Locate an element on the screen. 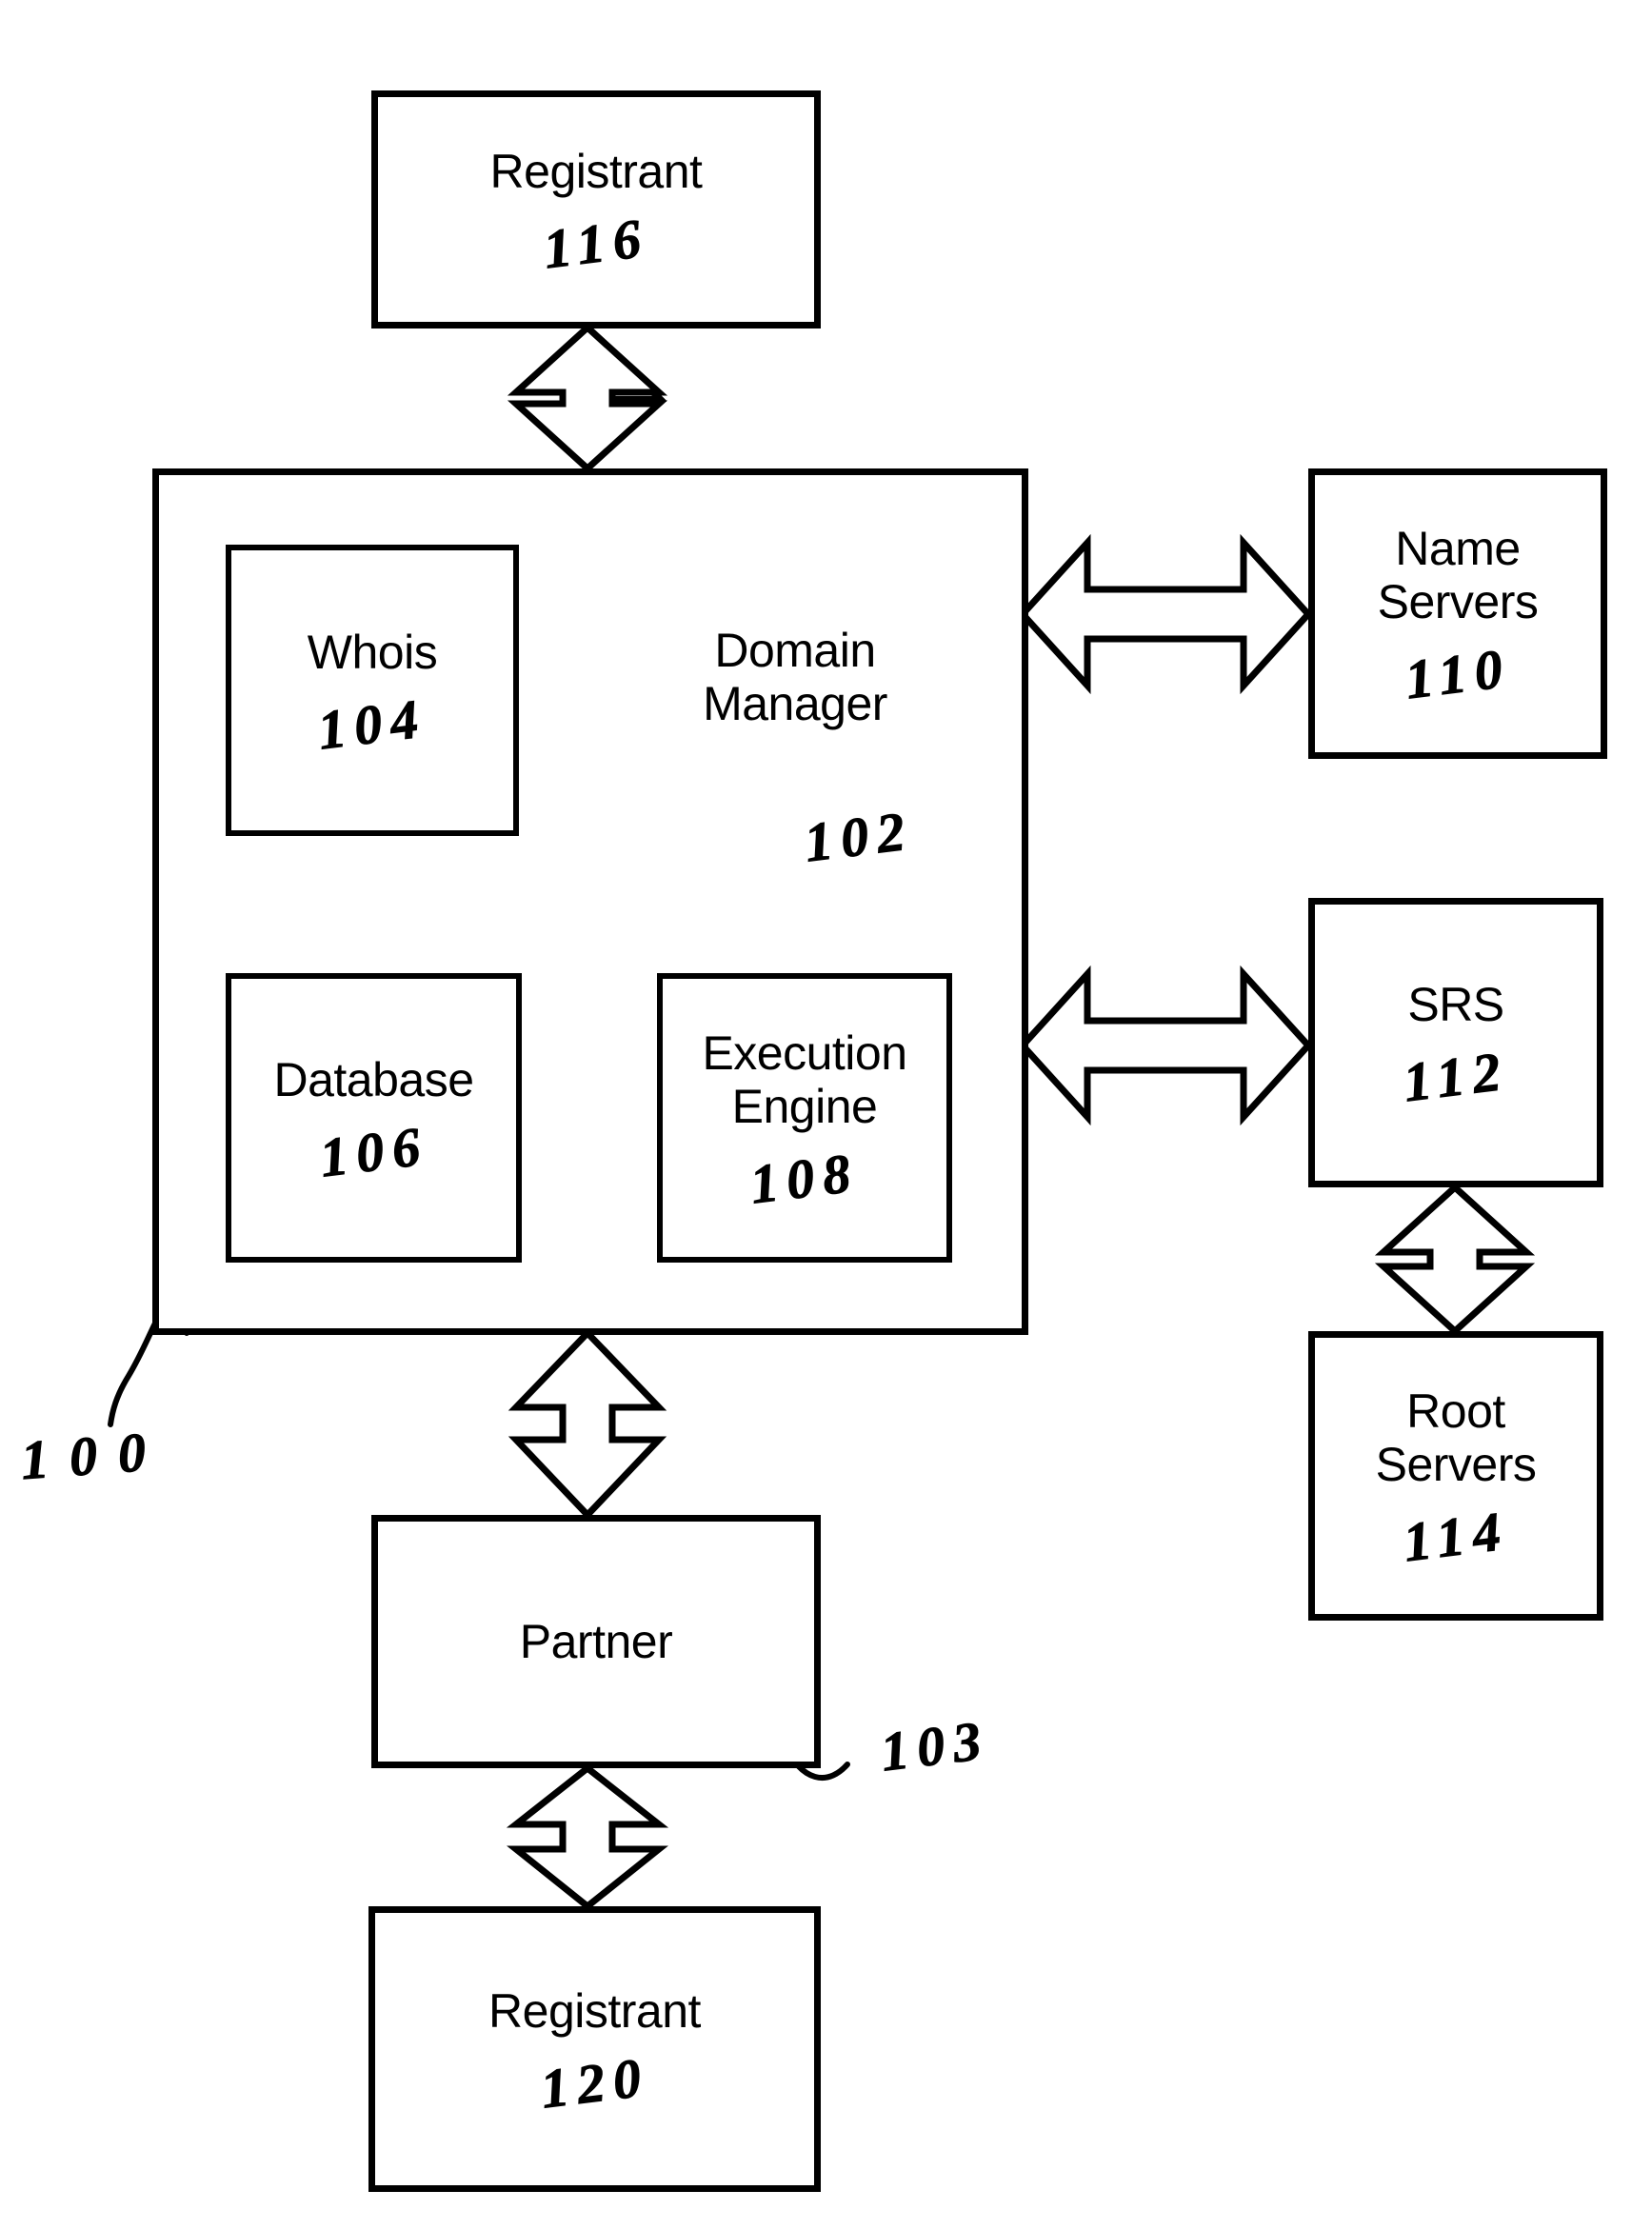 The image size is (1652, 2230). arrow-container-to-name-servers is located at coordinates (1166, 614).